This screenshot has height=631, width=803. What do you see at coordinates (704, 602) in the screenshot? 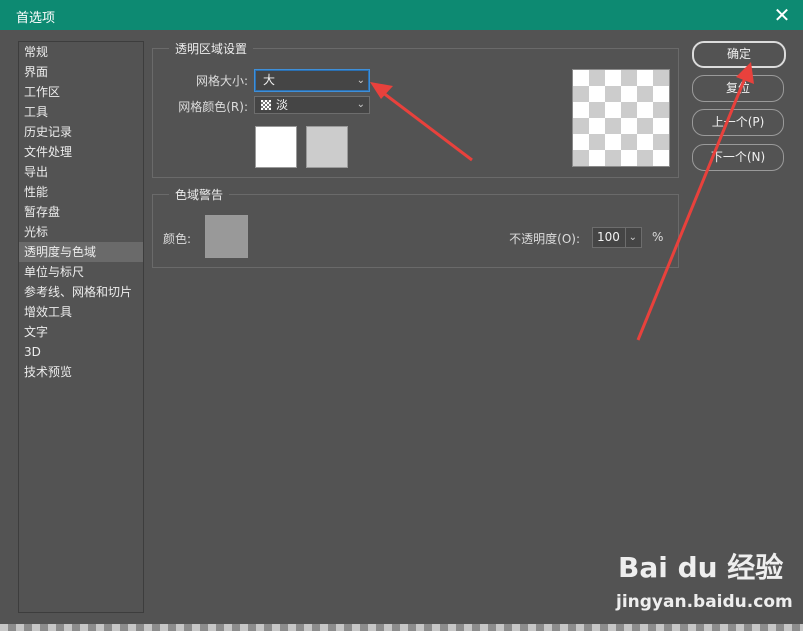
I see `watermark-url: jingyan.baidu.com` at bounding box center [704, 602].